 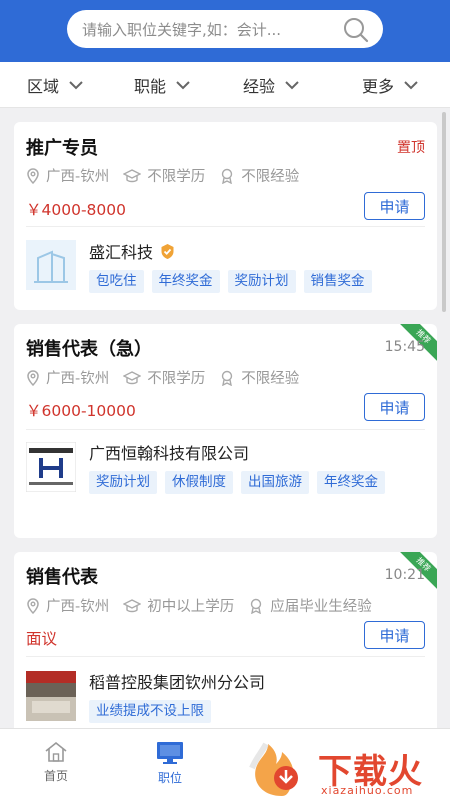 I want to click on meta-experience: 应届毕业生经验, so click(x=310, y=605).